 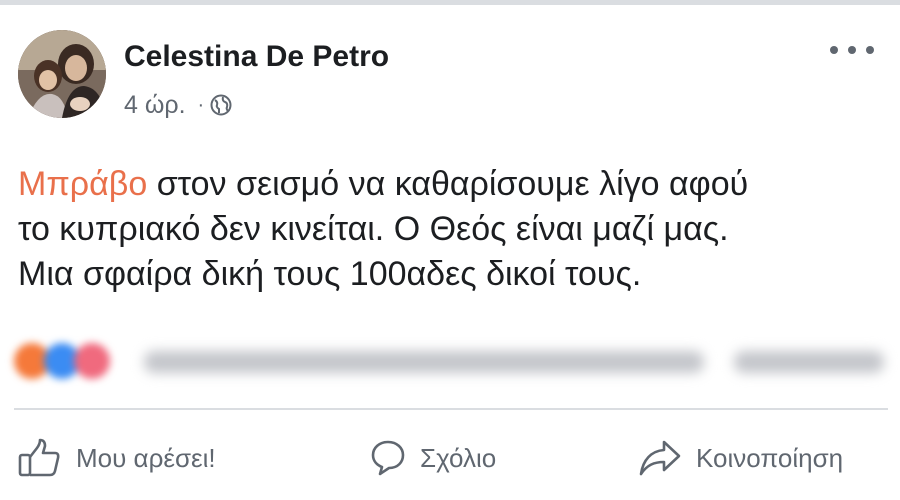 What do you see at coordinates (256, 57) in the screenshot?
I see `author-name: Celestina De Petro` at bounding box center [256, 57].